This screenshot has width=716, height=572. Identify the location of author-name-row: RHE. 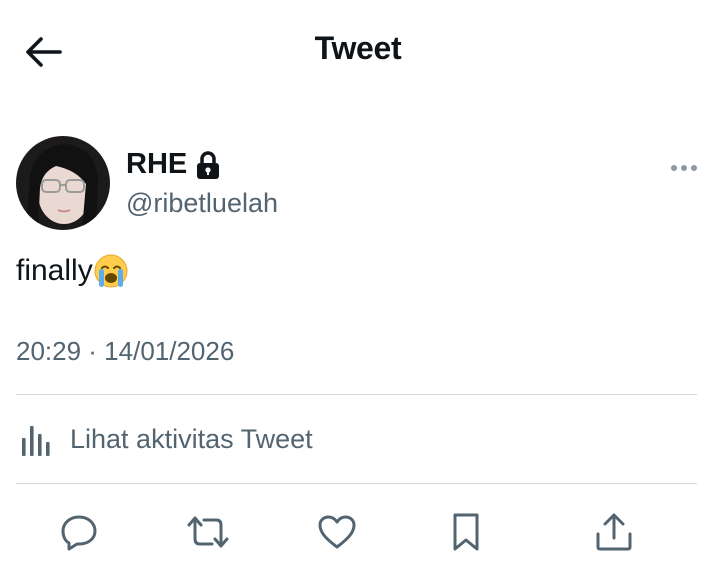
(173, 164).